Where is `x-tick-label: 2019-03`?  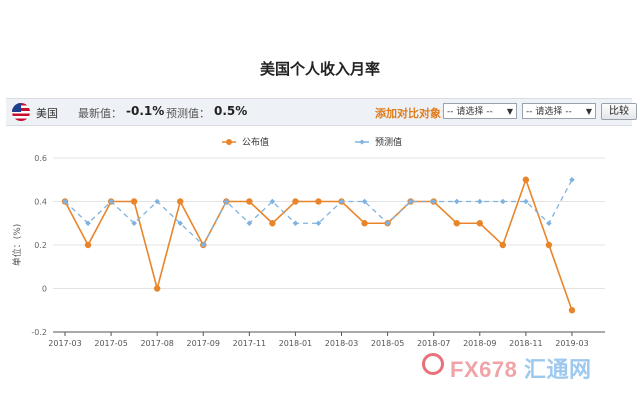 x-tick-label: 2019-03 is located at coordinates (571, 343).